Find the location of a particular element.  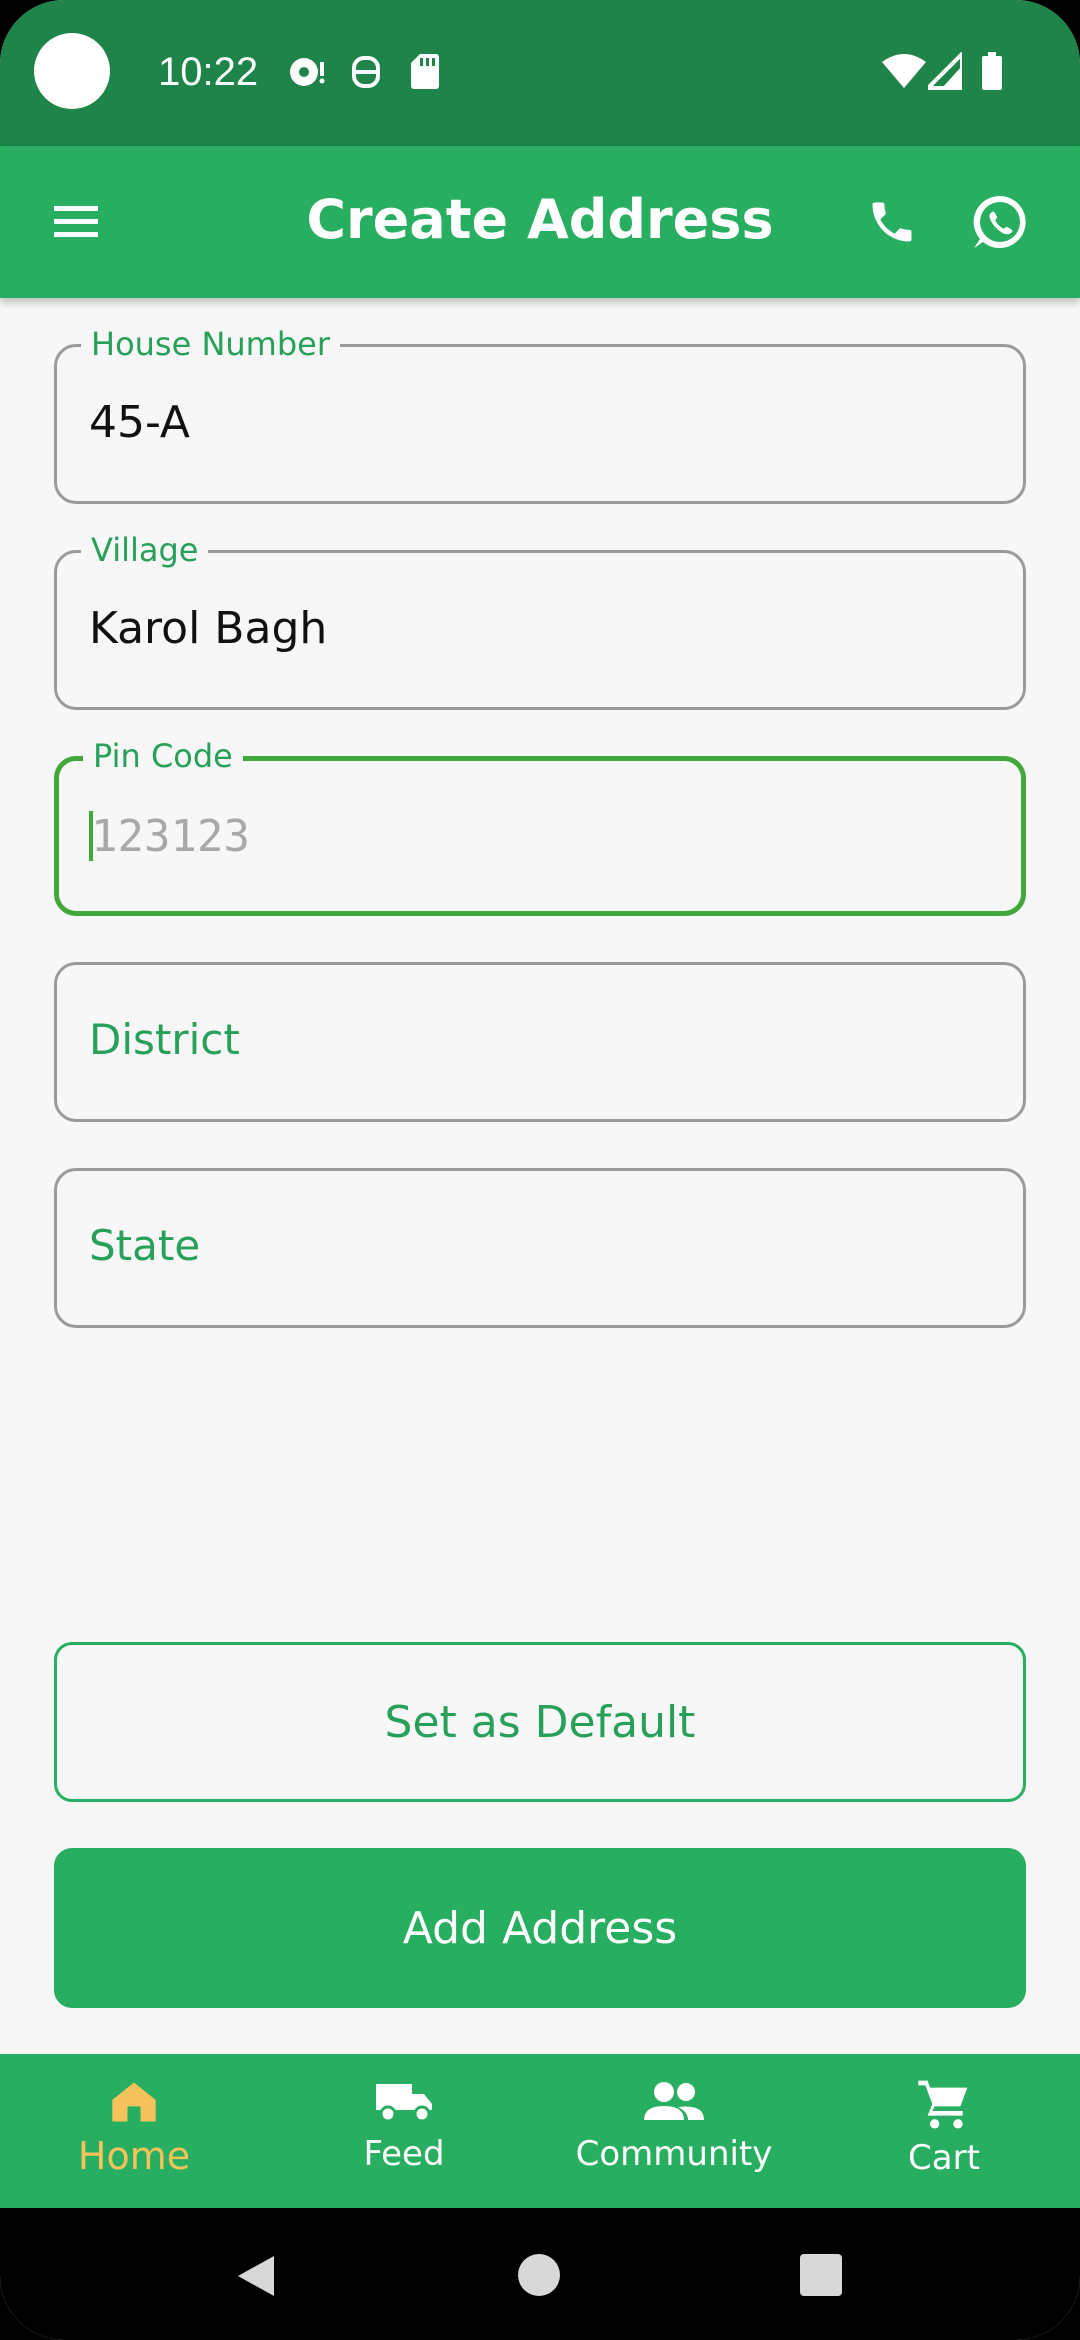

phone-icon is located at coordinates (892, 222).